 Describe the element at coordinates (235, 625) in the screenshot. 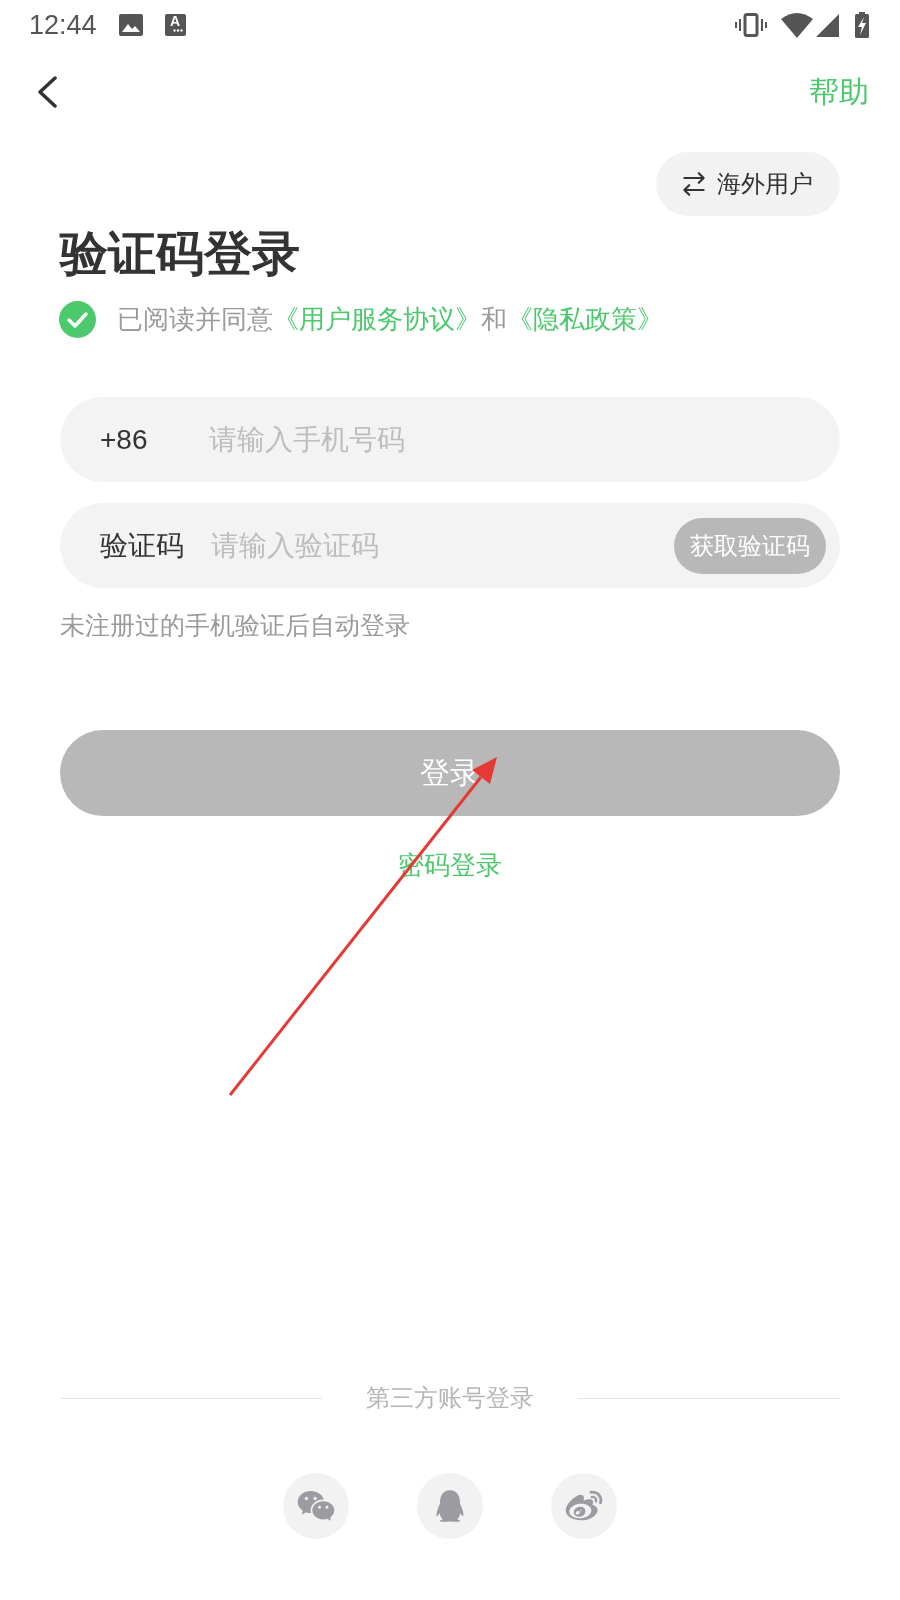

I see `auto-register-hint: 未注册过的手机验证后自动登录` at that location.